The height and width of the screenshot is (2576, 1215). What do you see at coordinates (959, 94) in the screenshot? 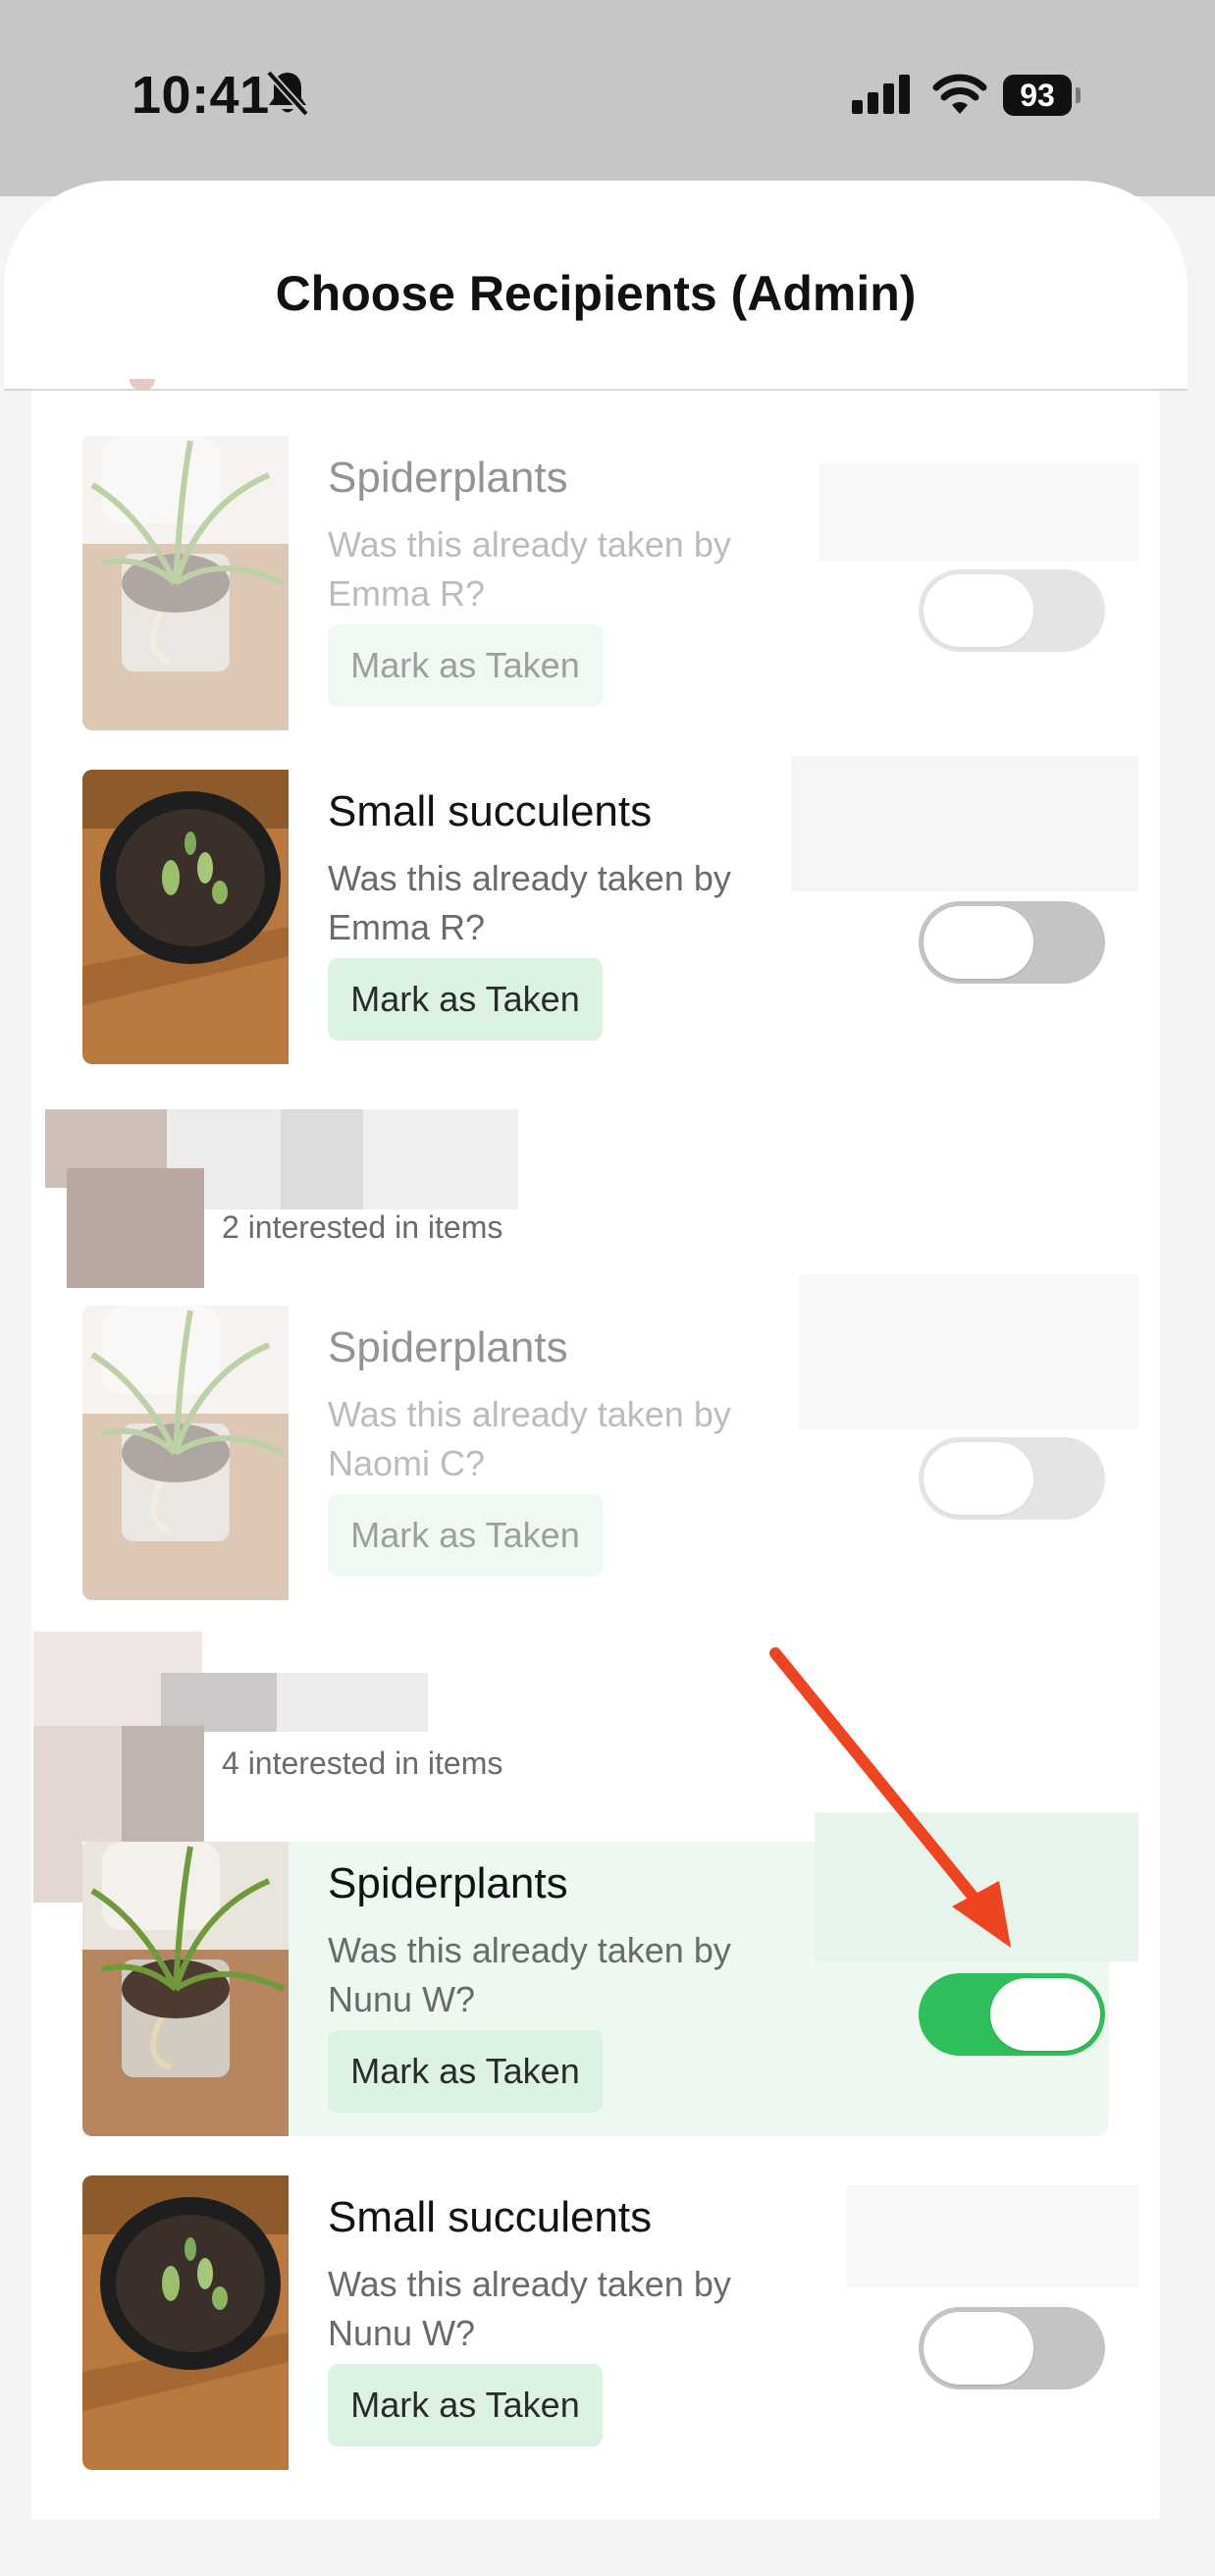
I see `wifi-icon` at bounding box center [959, 94].